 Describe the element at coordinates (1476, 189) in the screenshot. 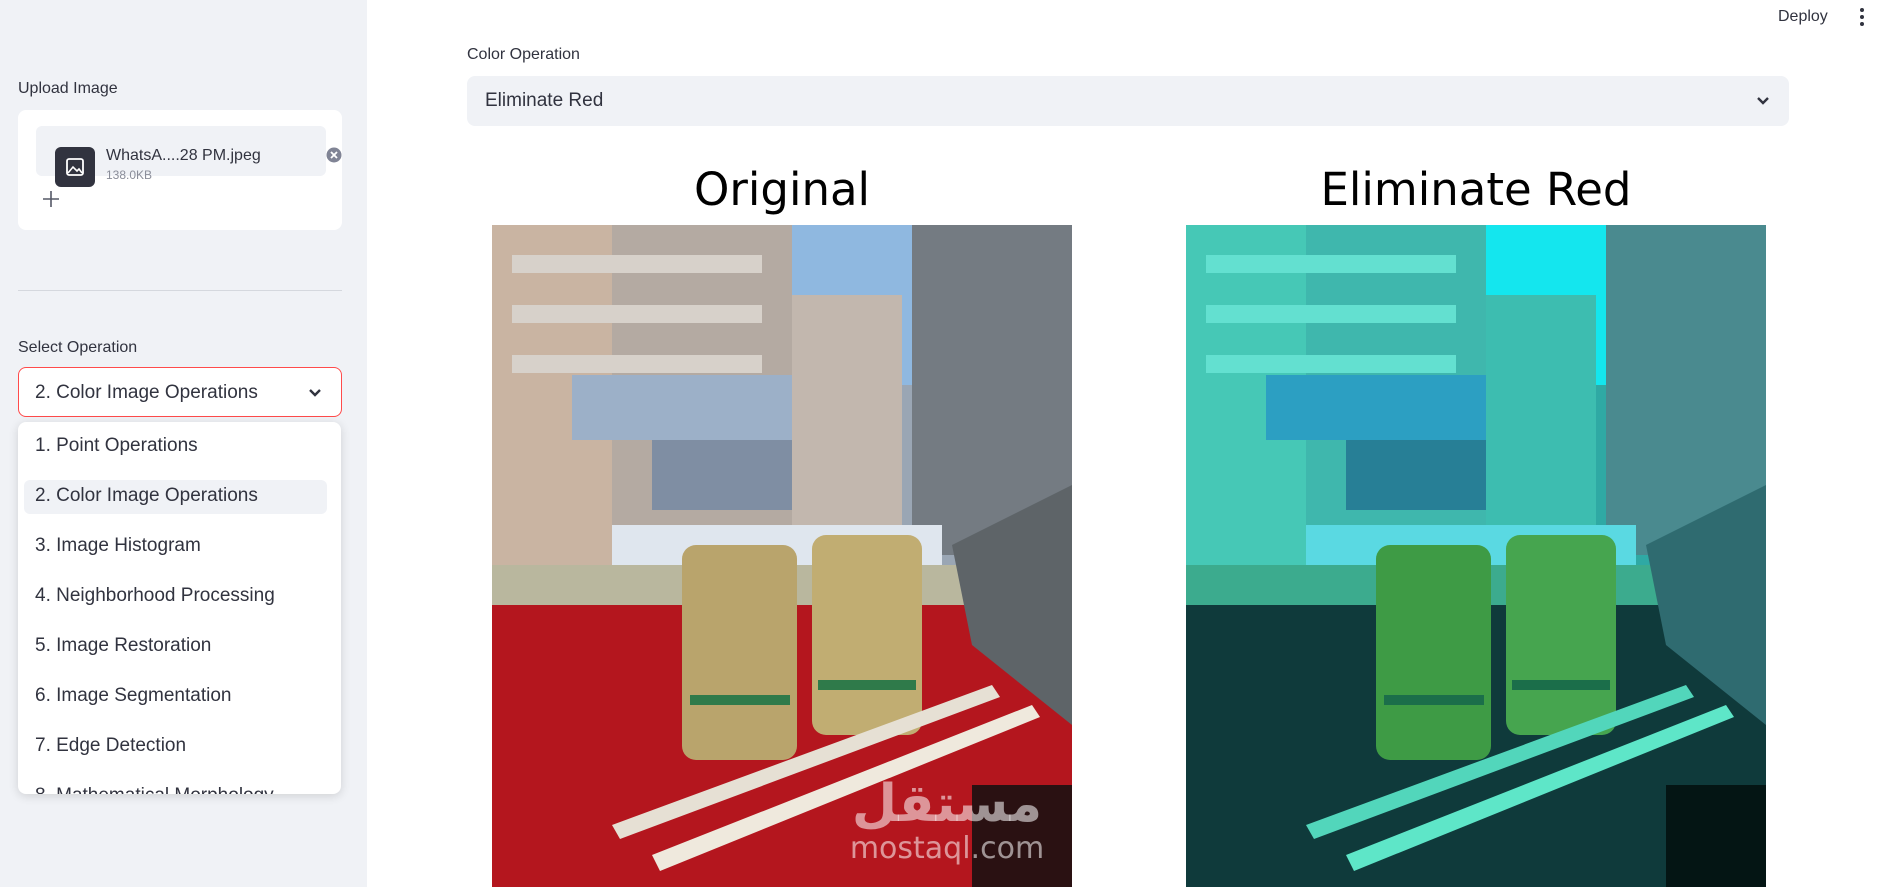

I see `processed-image-title: Eliminate Red` at that location.